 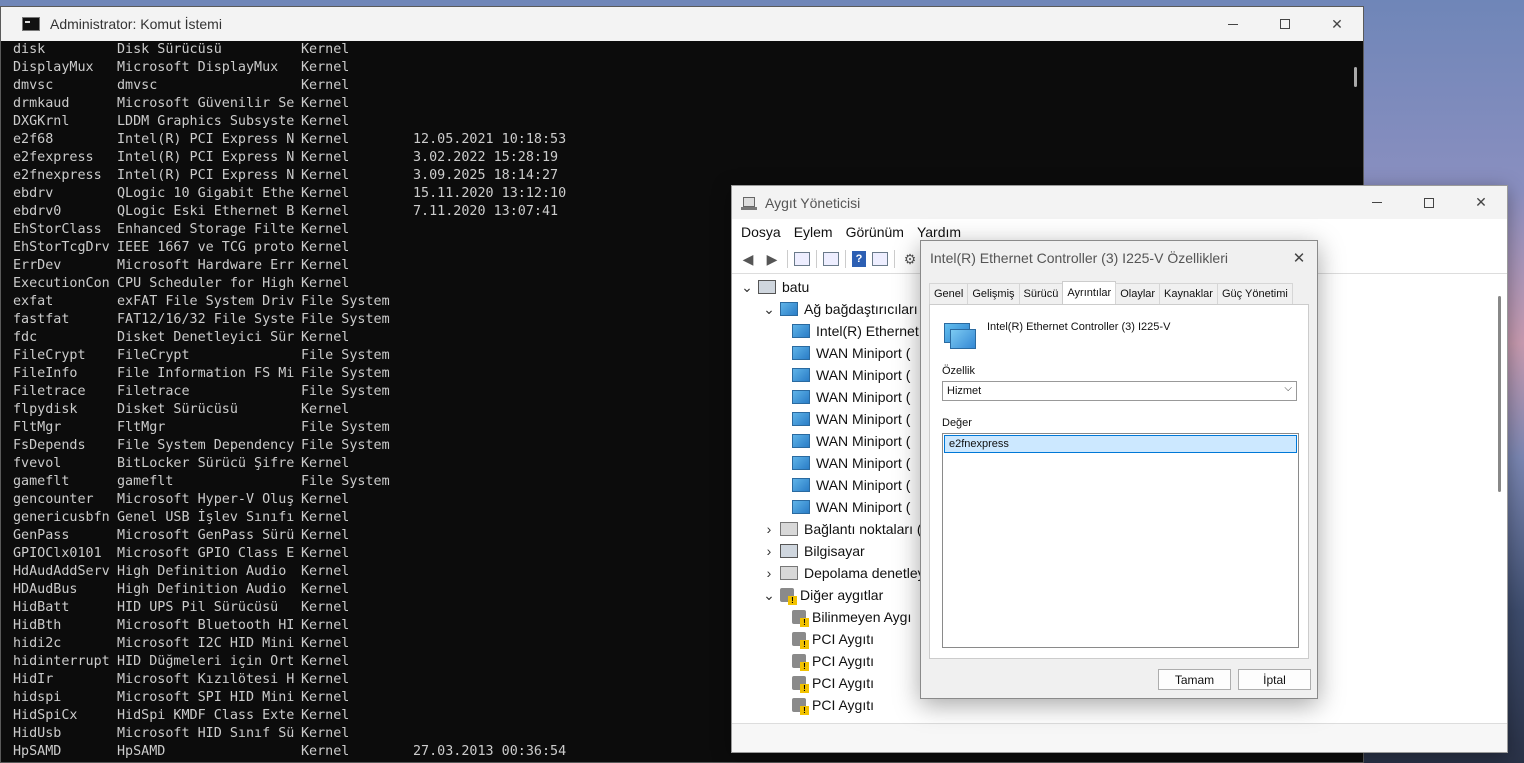 I want to click on driver-display-name: QLogic Eski Ethernet B, so click(x=206, y=211).